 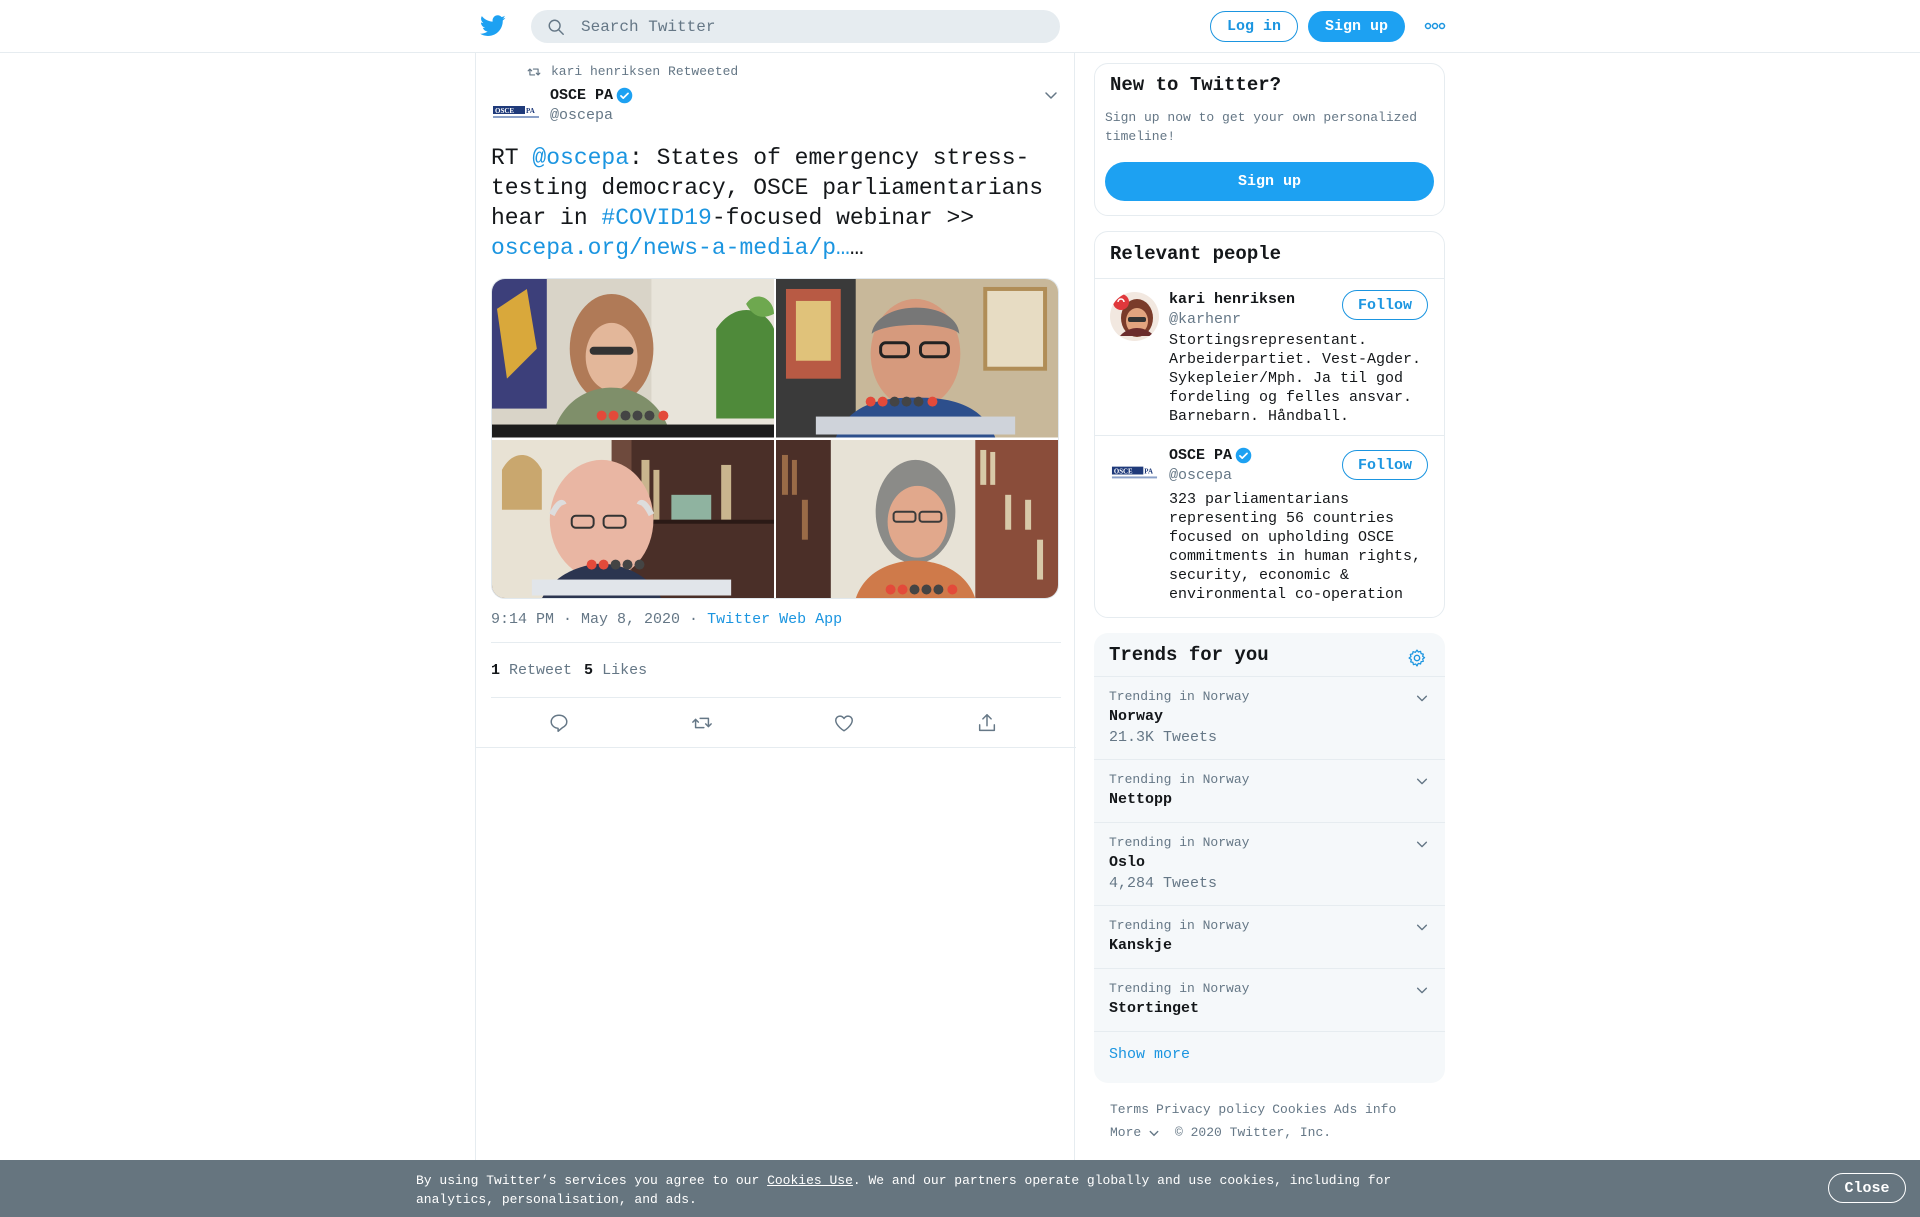 I want to click on sidebar-sign-up-button: Sign up, so click(x=1269, y=181).